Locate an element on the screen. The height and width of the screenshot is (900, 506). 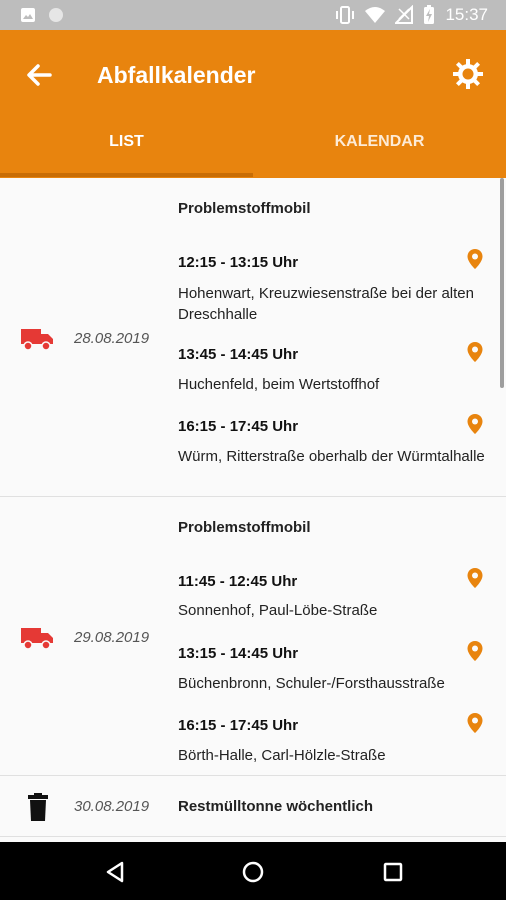
slot-place: Börth-Halle, Carl-Hölzle-Straße is located at coordinates (282, 755).